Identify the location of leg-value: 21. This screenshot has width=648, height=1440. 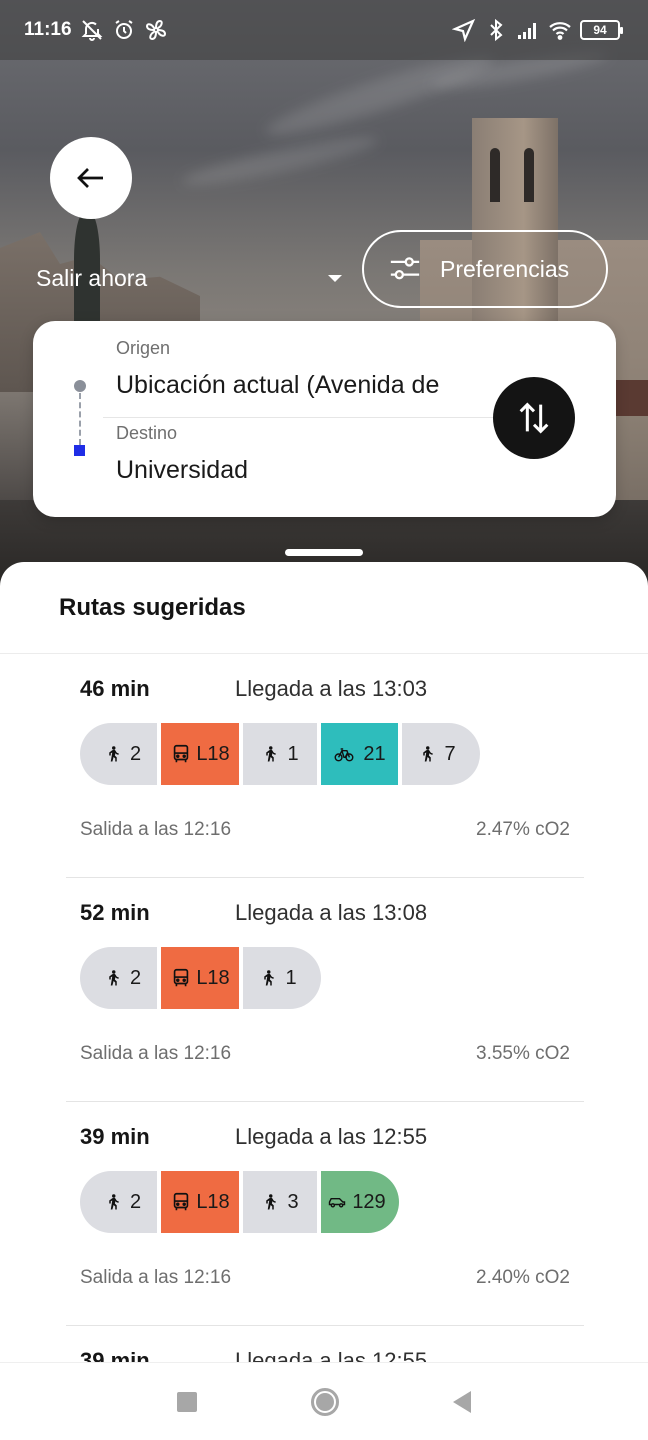
(374, 753).